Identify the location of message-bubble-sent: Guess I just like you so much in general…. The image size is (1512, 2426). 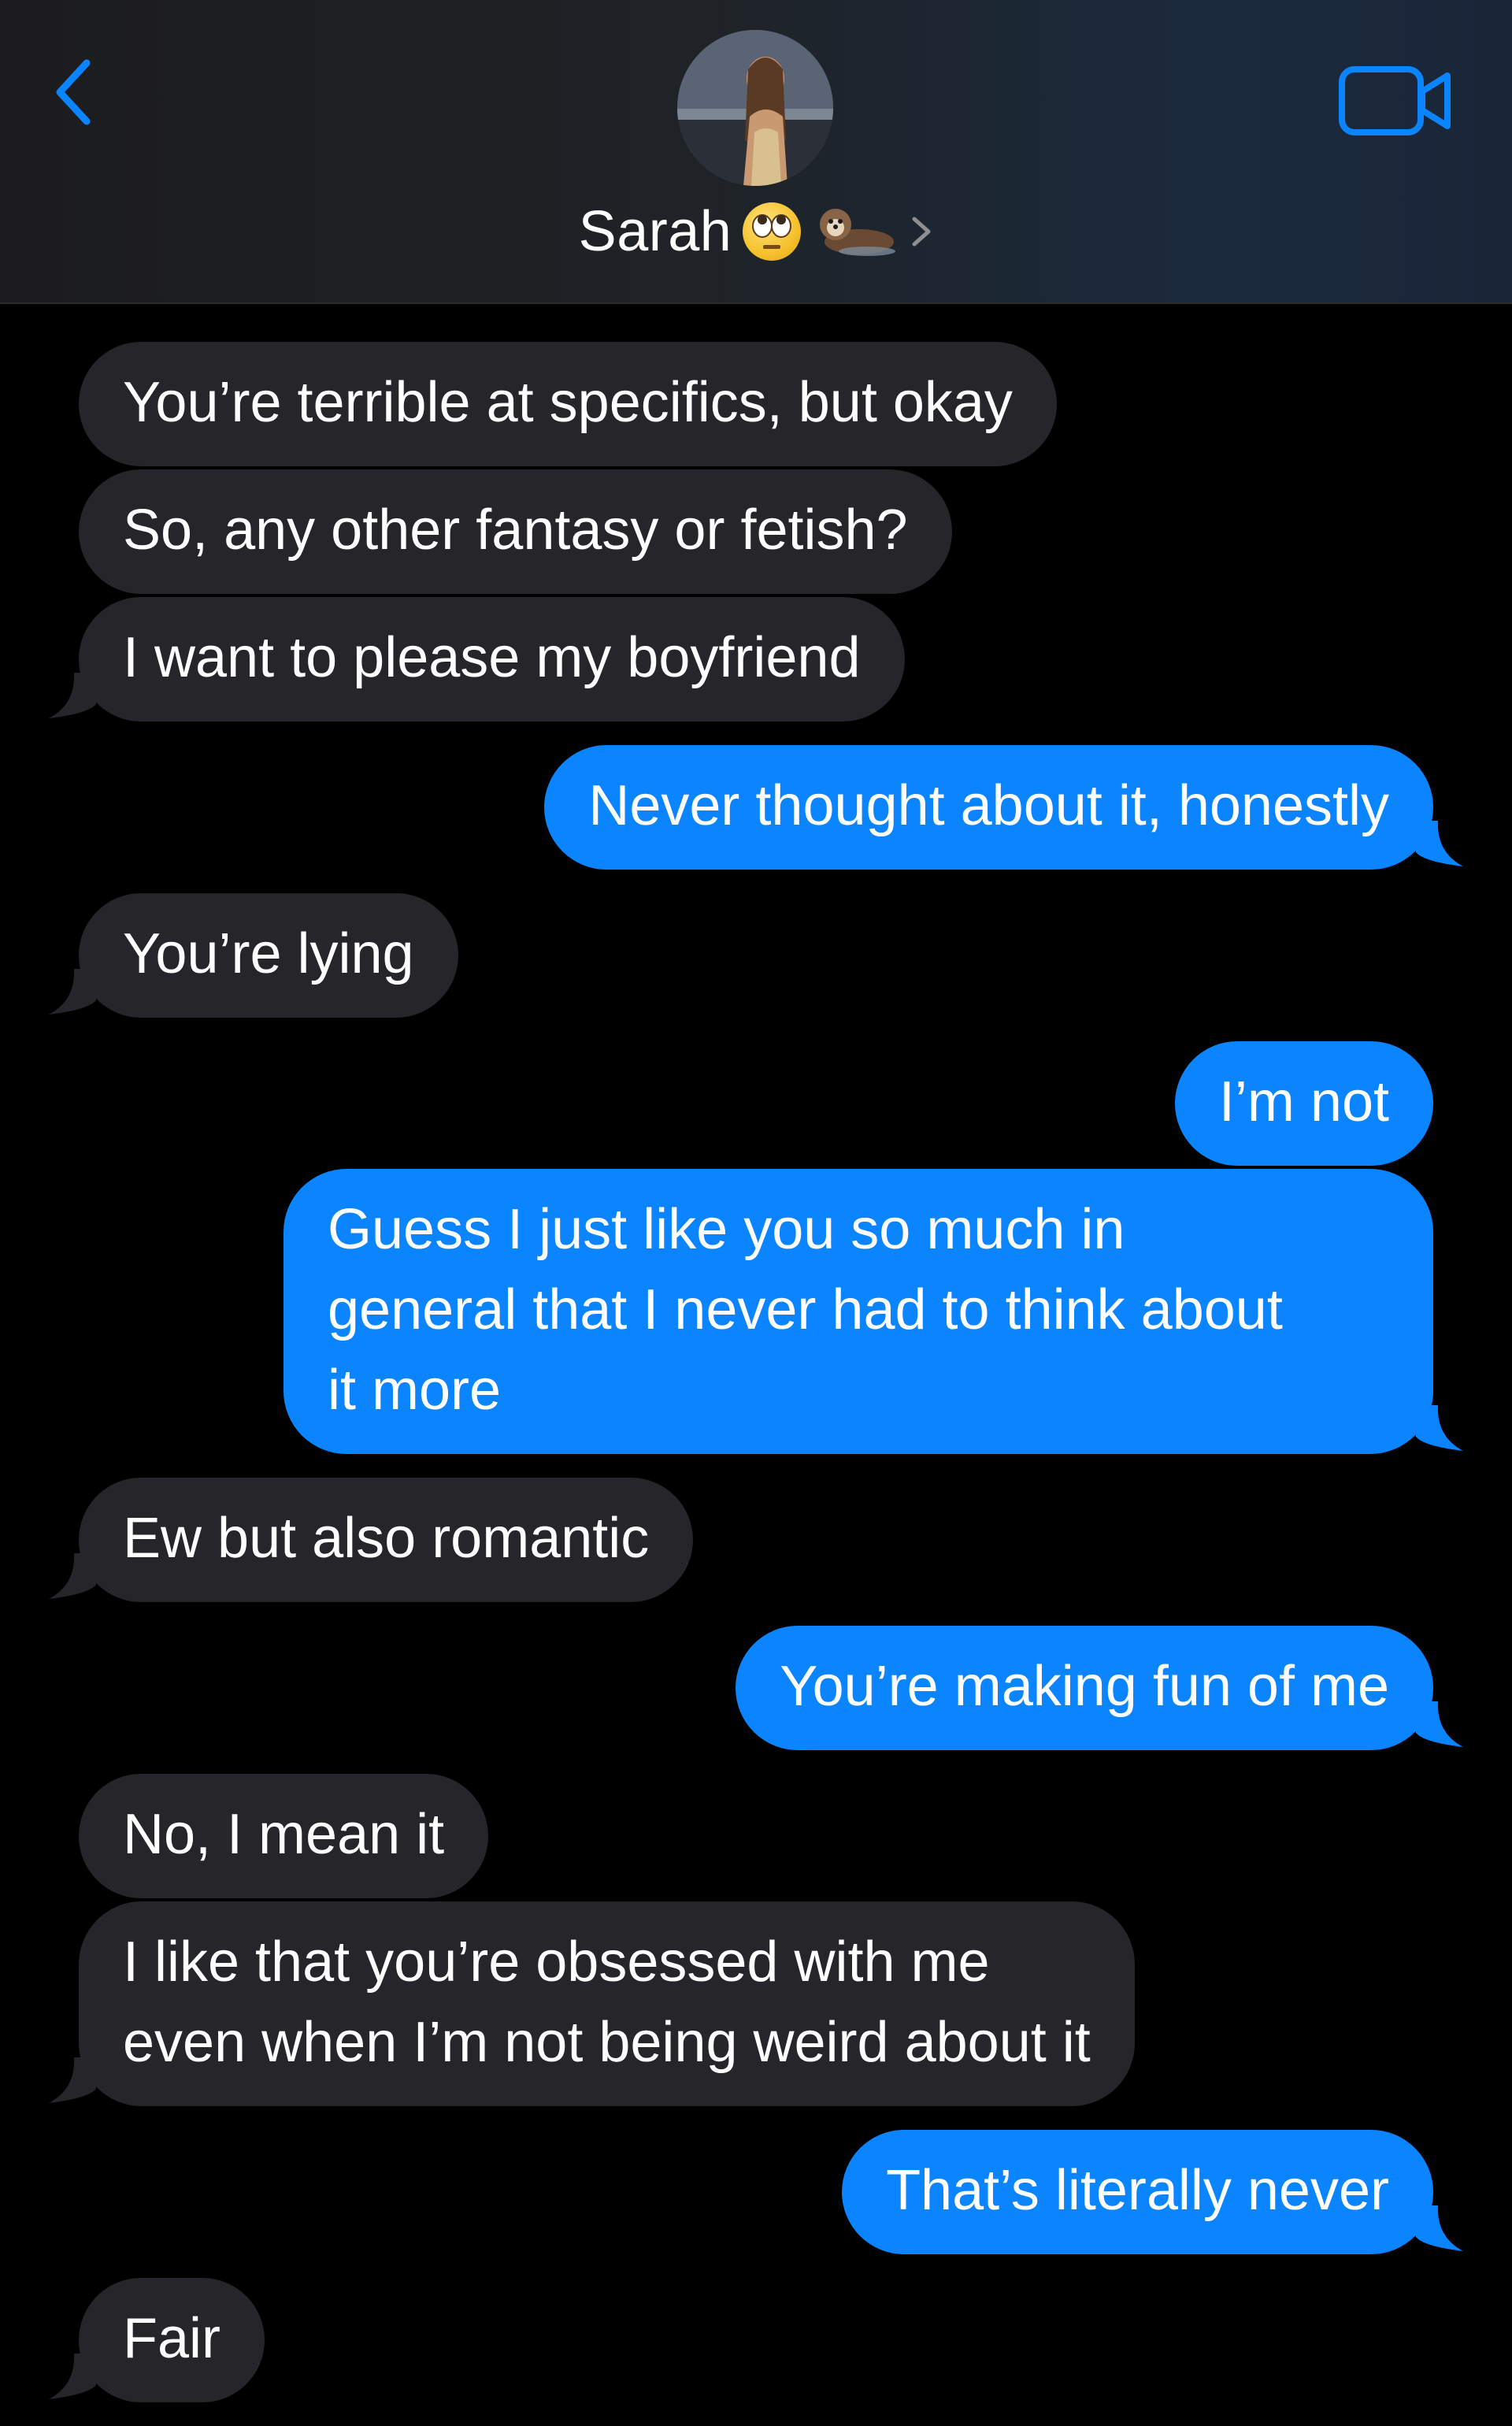
(858, 1311).